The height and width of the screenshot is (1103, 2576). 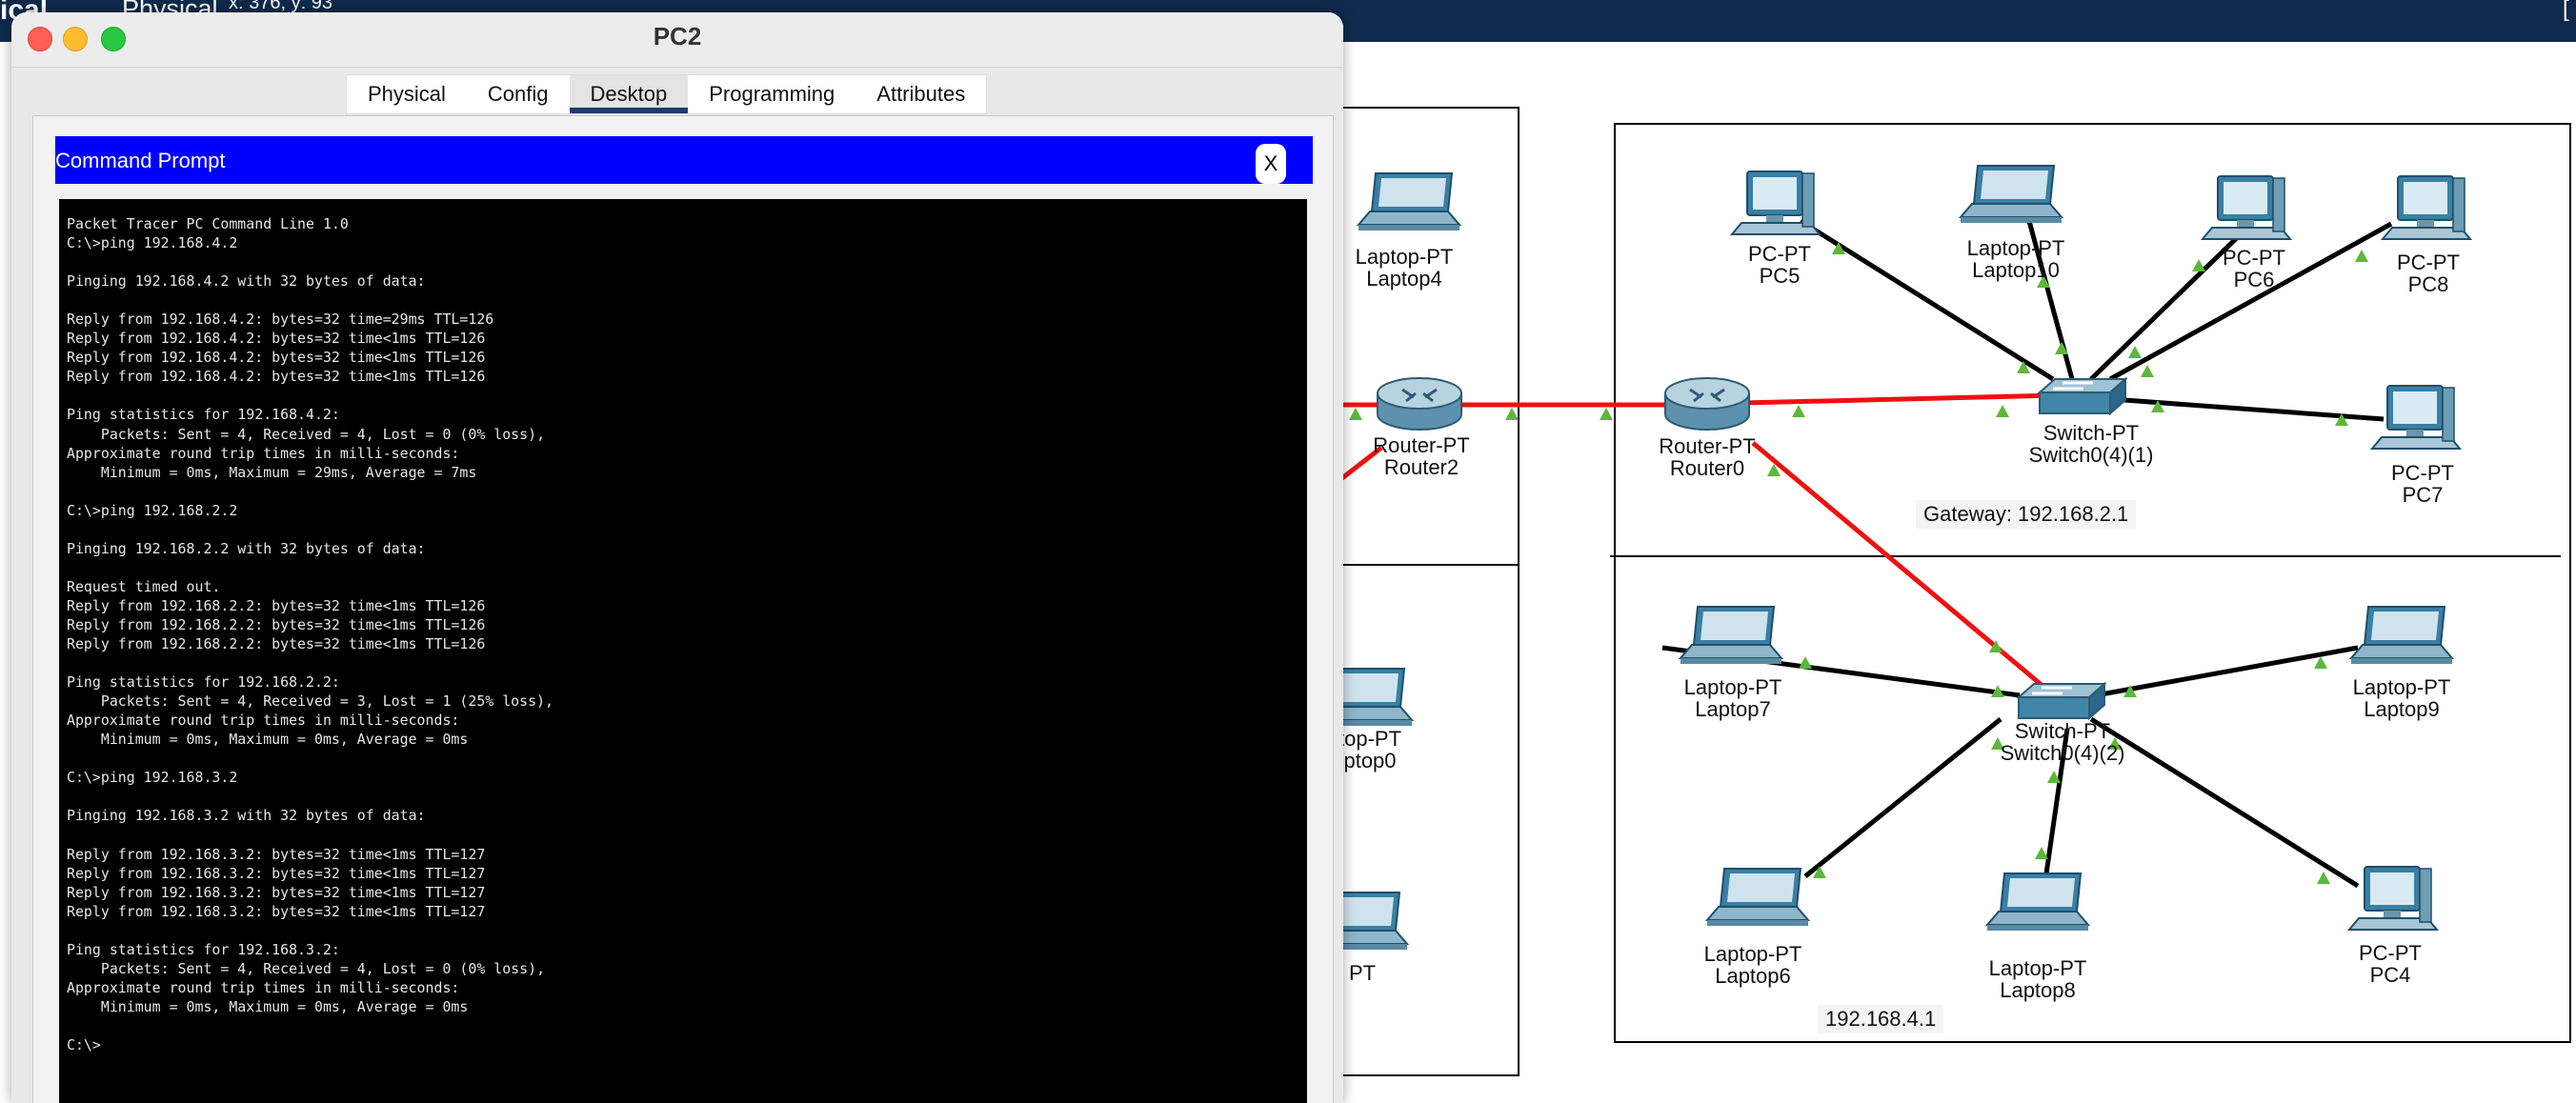 I want to click on device-label-router0: Router-PT Router0, so click(x=1707, y=457).